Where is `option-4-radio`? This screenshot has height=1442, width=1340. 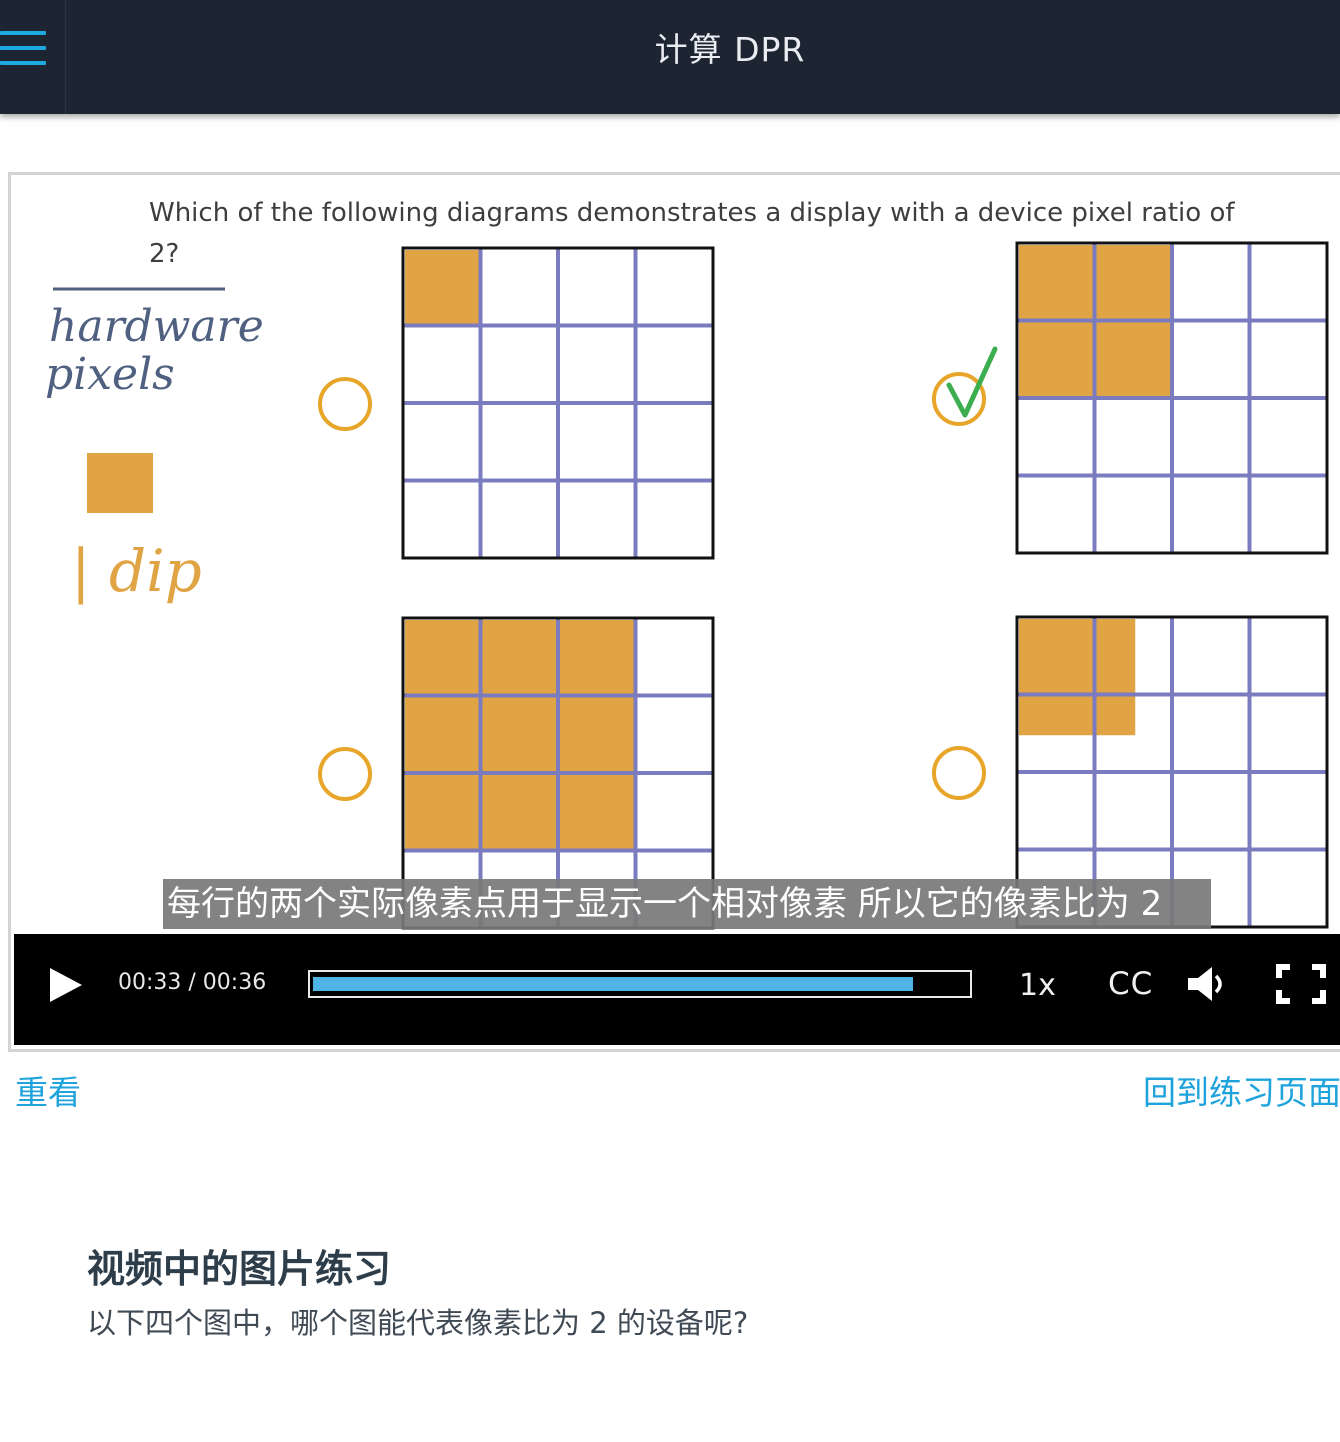 option-4-radio is located at coordinates (959, 773).